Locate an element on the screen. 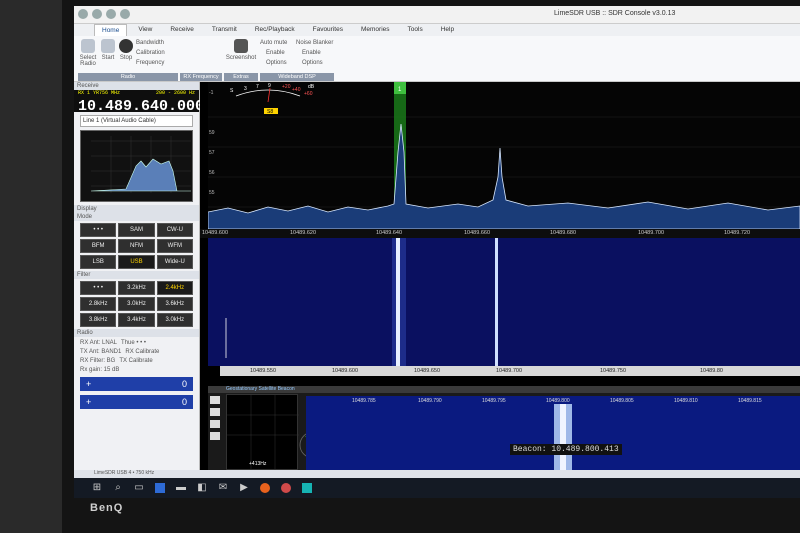 The image size is (800, 533). radio-row-3: RX Filter: BG TX Calibrate is located at coordinates (136, 361).